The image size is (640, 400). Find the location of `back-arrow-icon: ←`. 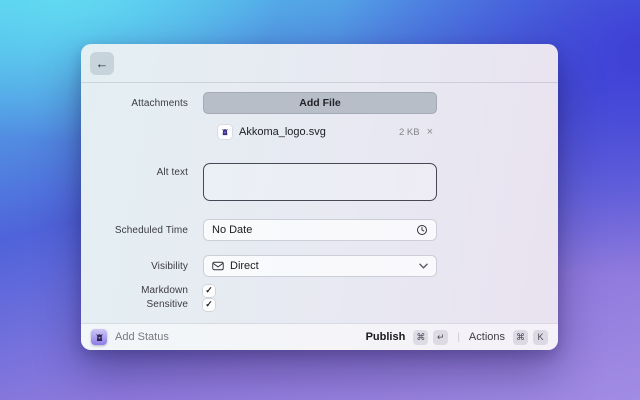

back-arrow-icon: ← is located at coordinates (102, 63).